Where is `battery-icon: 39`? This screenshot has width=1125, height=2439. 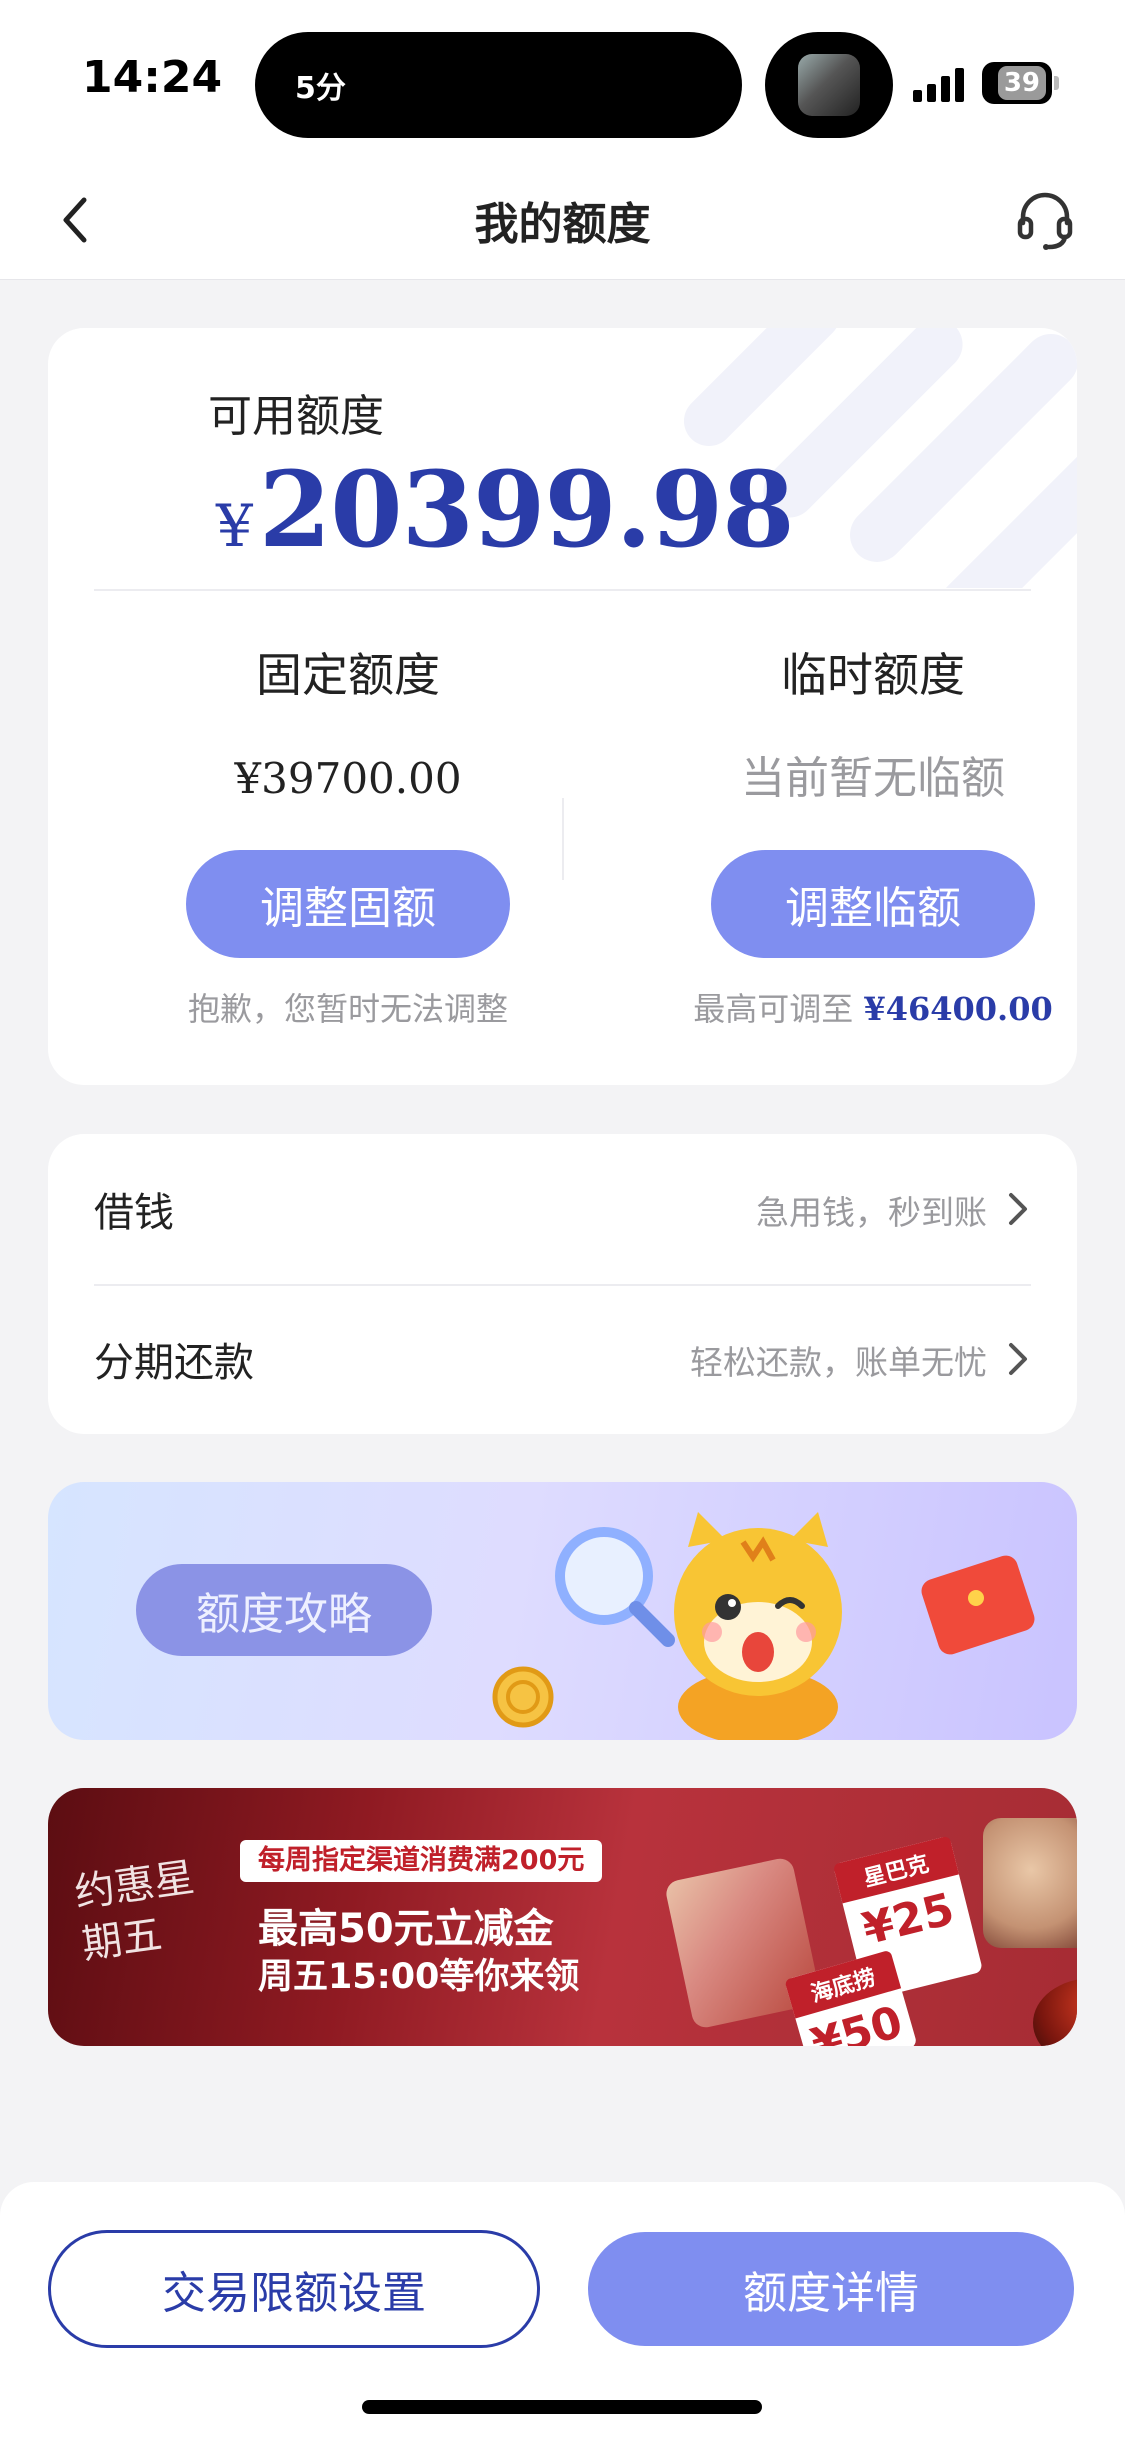 battery-icon: 39 is located at coordinates (1017, 83).